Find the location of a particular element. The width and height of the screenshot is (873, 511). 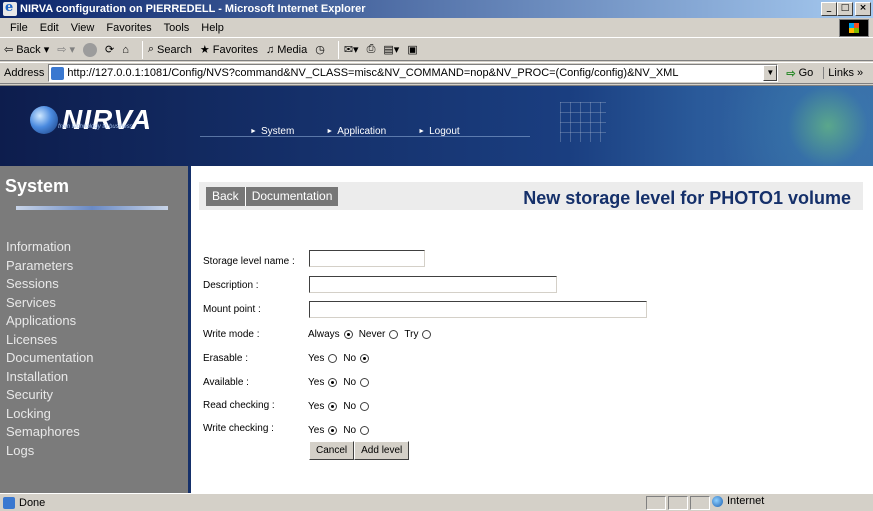

erasable-no: No is located at coordinates (356, 358).